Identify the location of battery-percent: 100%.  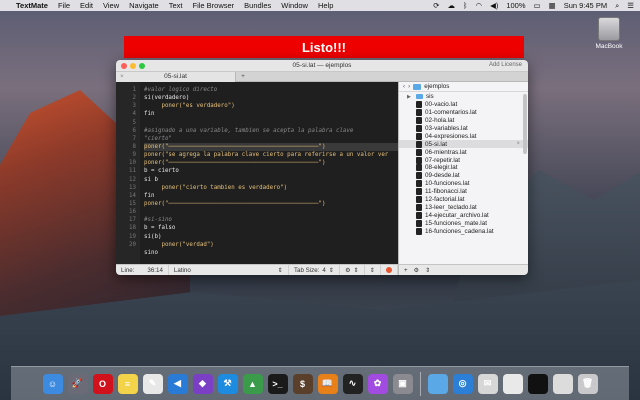
(515, 5).